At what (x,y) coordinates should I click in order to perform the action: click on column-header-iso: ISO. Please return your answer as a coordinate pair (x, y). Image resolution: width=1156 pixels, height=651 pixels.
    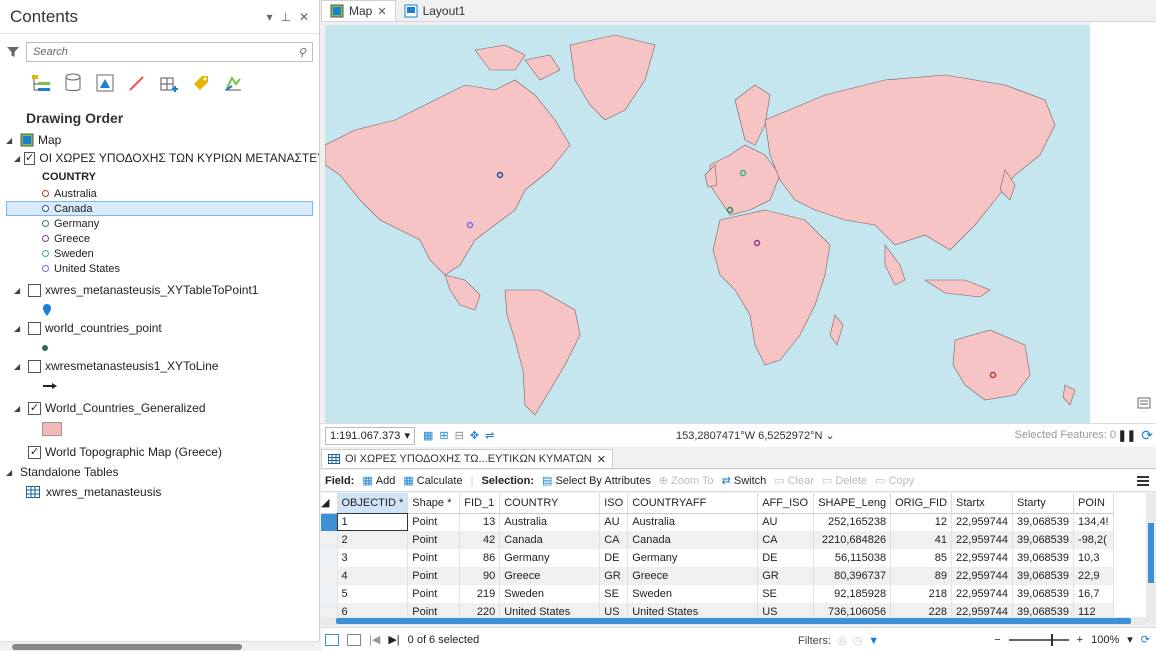
    Looking at the image, I should click on (614, 503).